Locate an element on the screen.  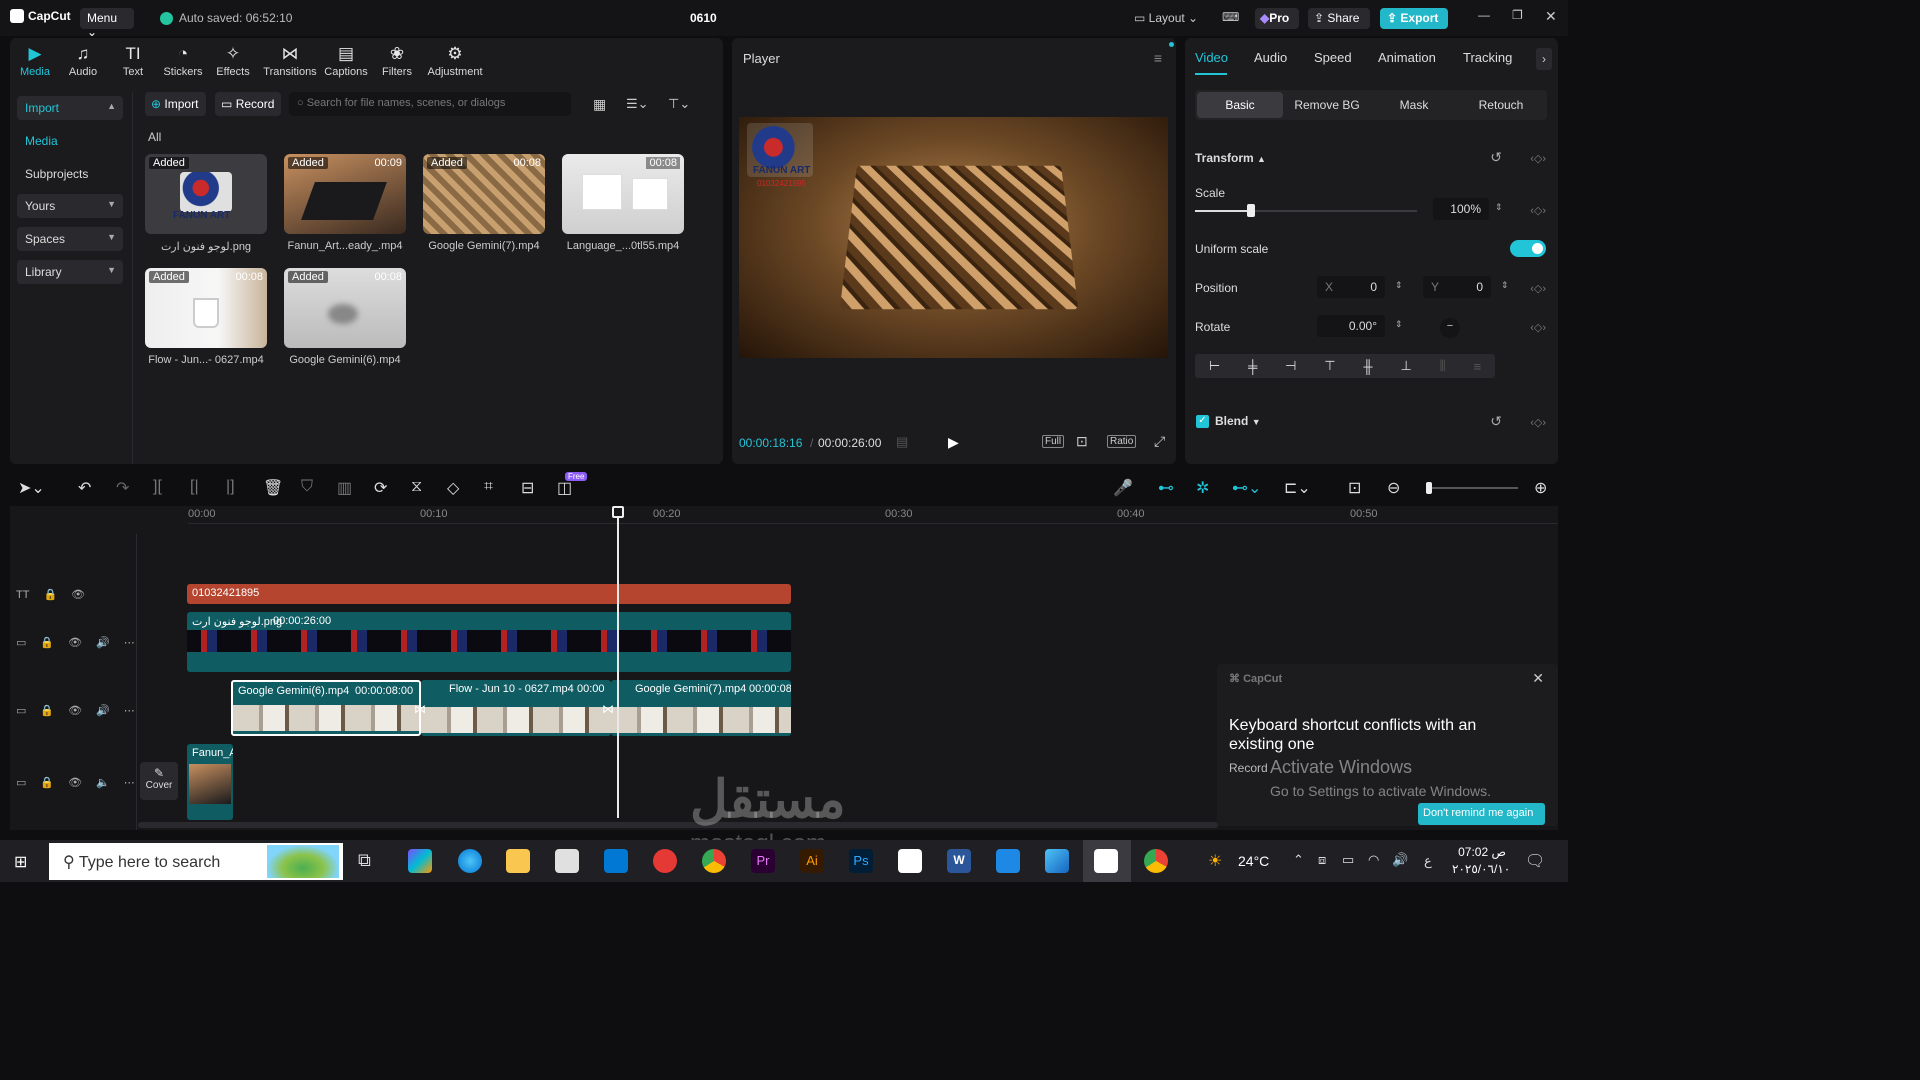
screenshot-icon: ⊡ is located at coordinates (1082, 441).